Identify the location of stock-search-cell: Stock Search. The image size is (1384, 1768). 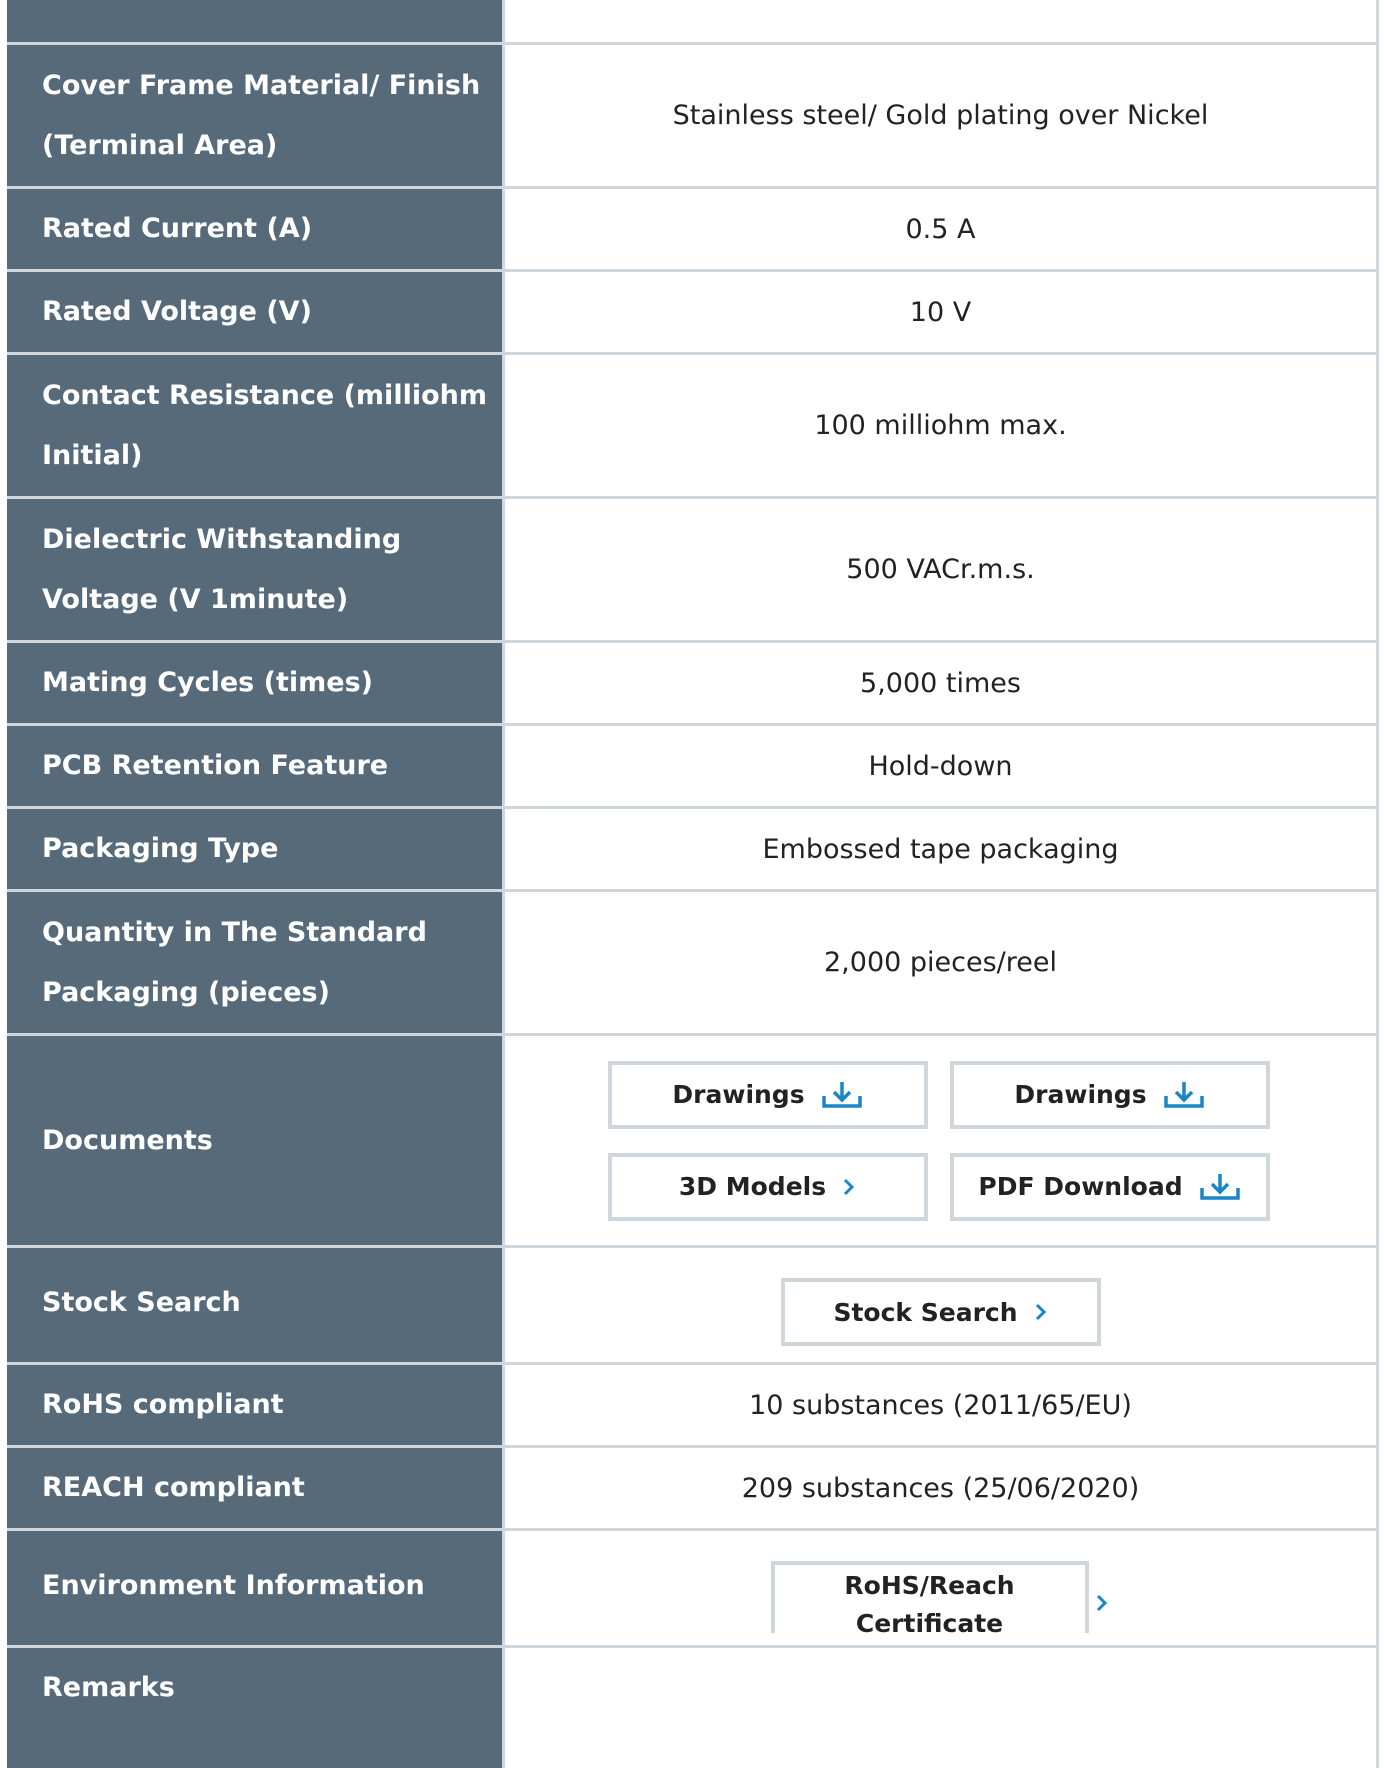
(940, 1305).